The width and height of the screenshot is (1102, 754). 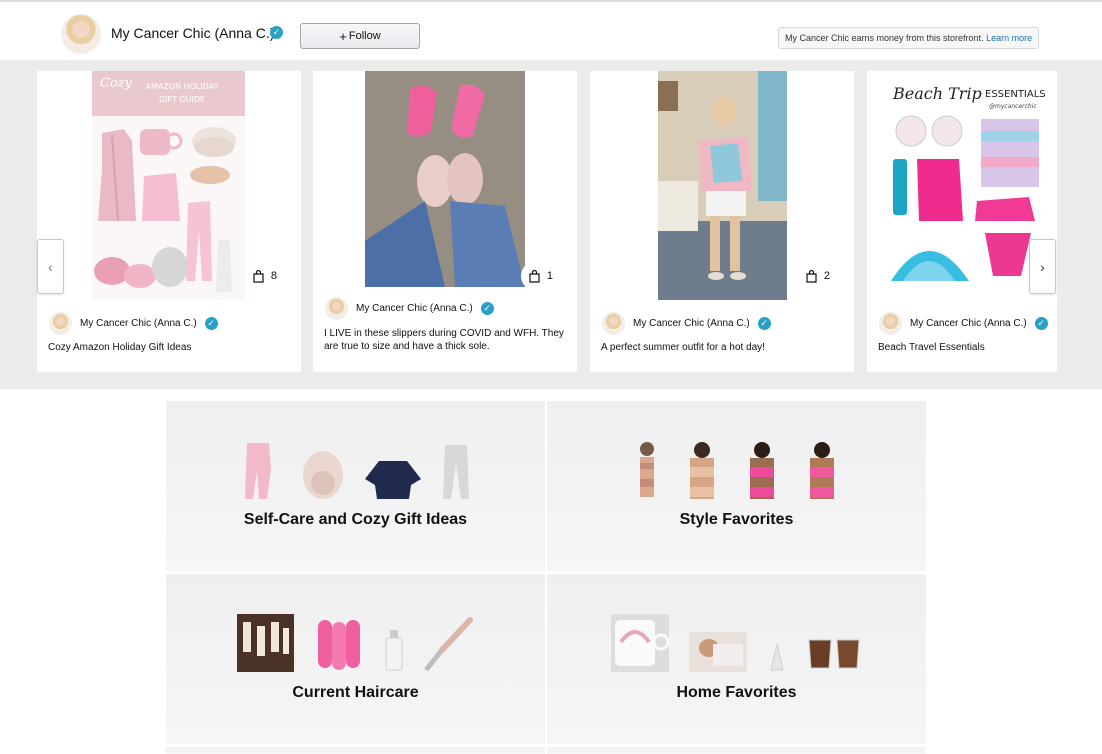 What do you see at coordinates (192, 33) in the screenshot?
I see `store-name: My Cancer Chic (Anna C.)` at bounding box center [192, 33].